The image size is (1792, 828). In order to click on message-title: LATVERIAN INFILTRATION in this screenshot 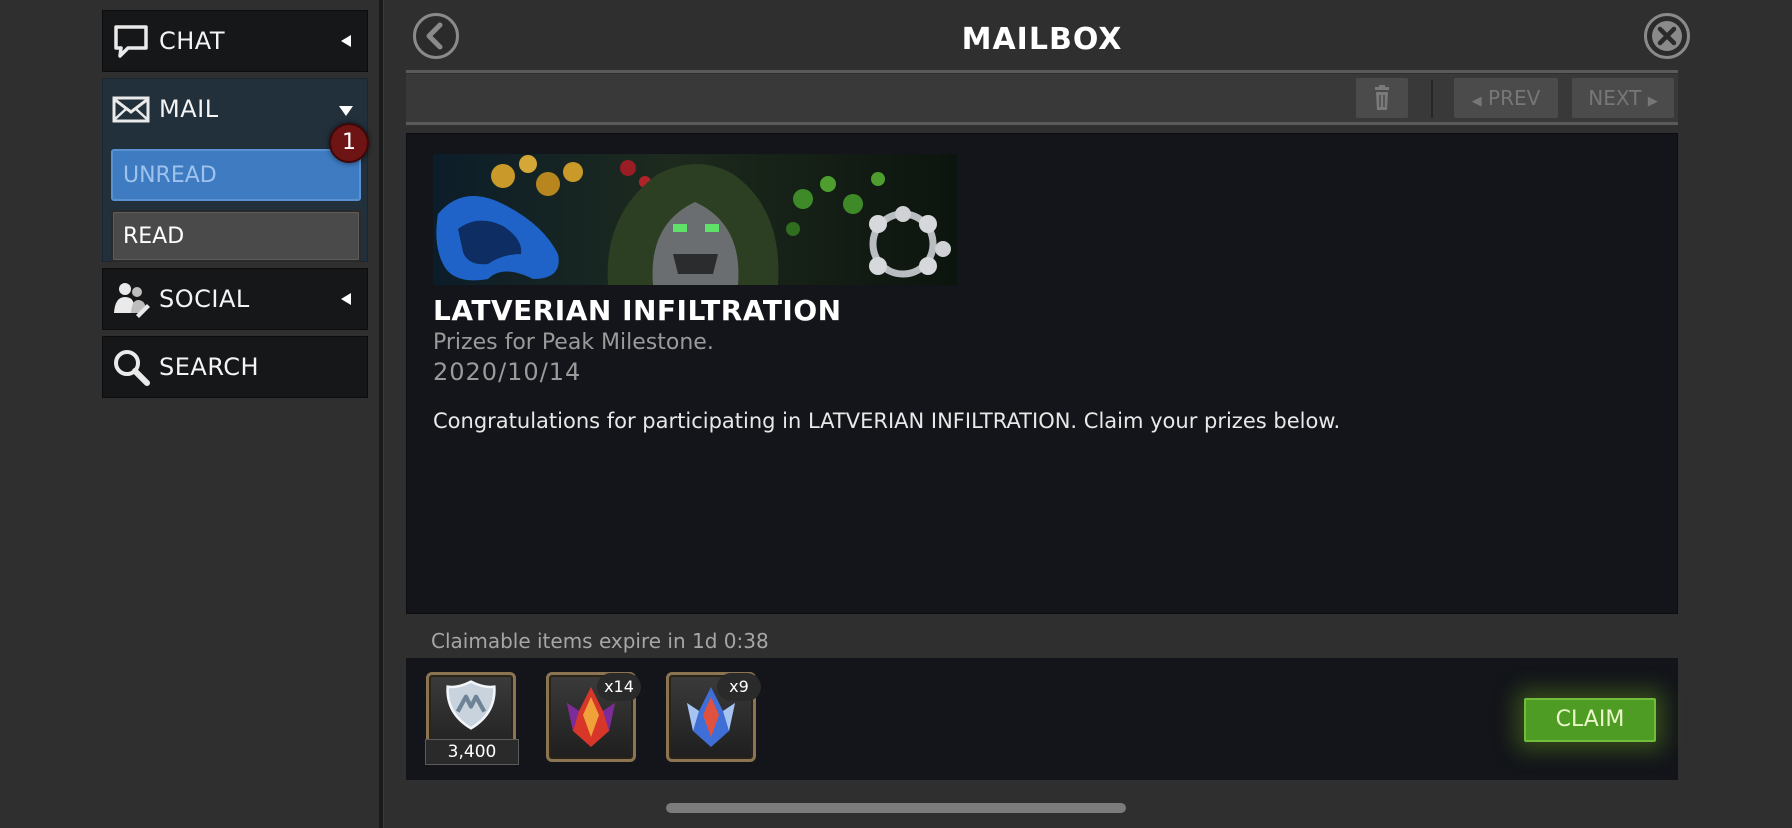, I will do `click(637, 310)`.